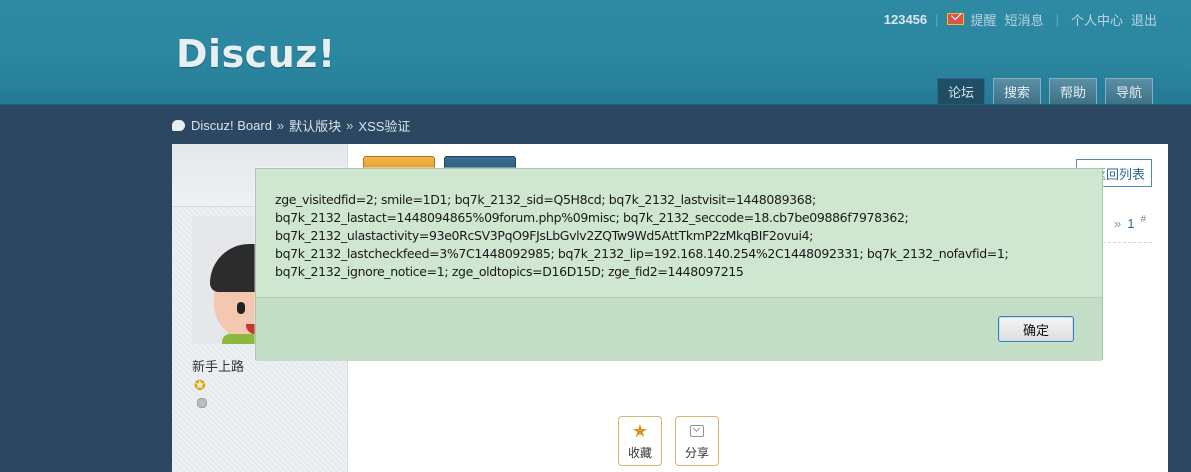 This screenshot has height=472, width=1191. I want to click on user-topbar: 123456 | 提醒 短消息 | 个人中心 退出, so click(1022, 19).